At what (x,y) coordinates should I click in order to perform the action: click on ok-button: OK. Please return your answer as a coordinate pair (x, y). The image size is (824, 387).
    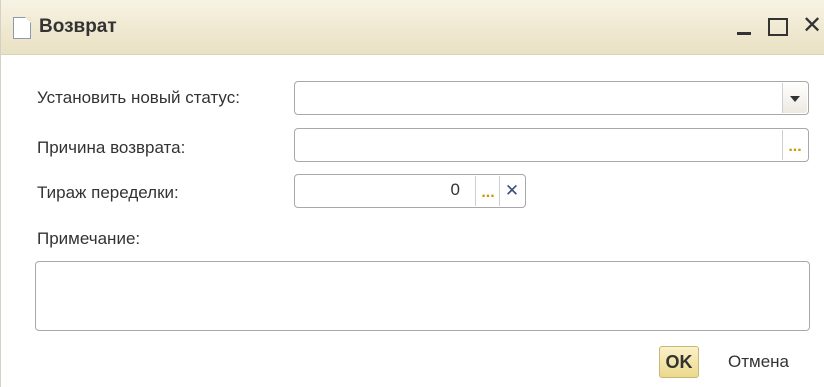
    Looking at the image, I should click on (679, 362).